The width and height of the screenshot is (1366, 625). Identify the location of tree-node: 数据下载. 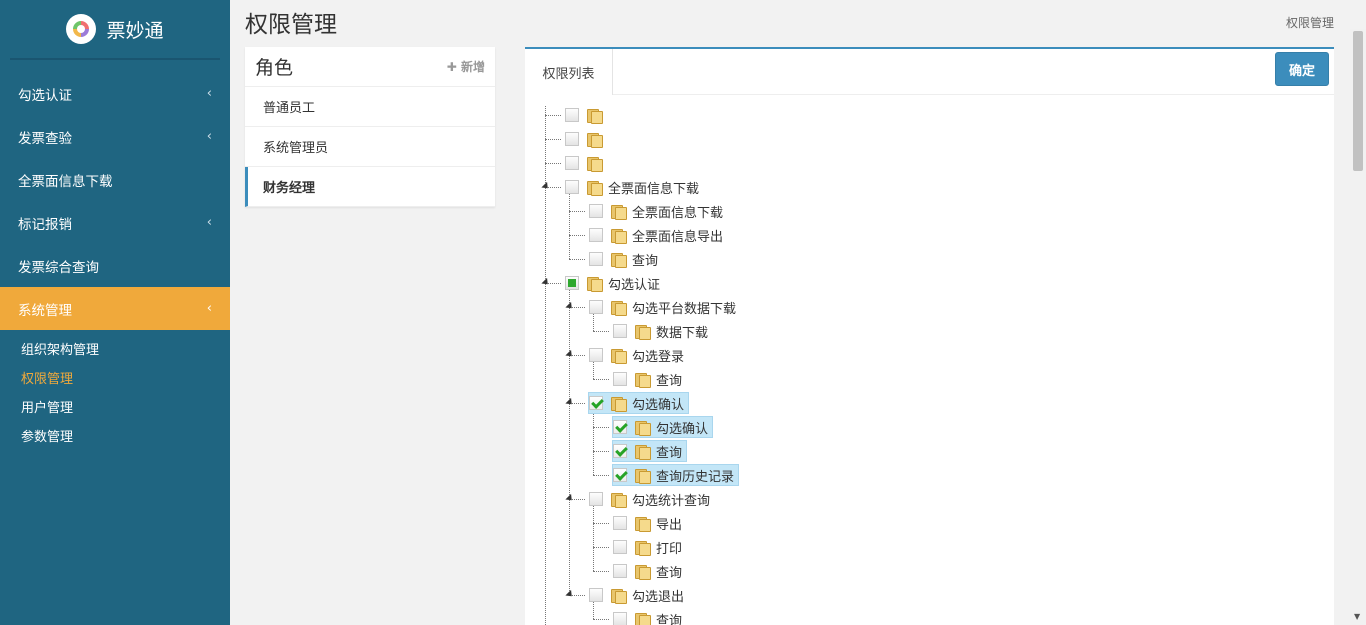
(813, 332).